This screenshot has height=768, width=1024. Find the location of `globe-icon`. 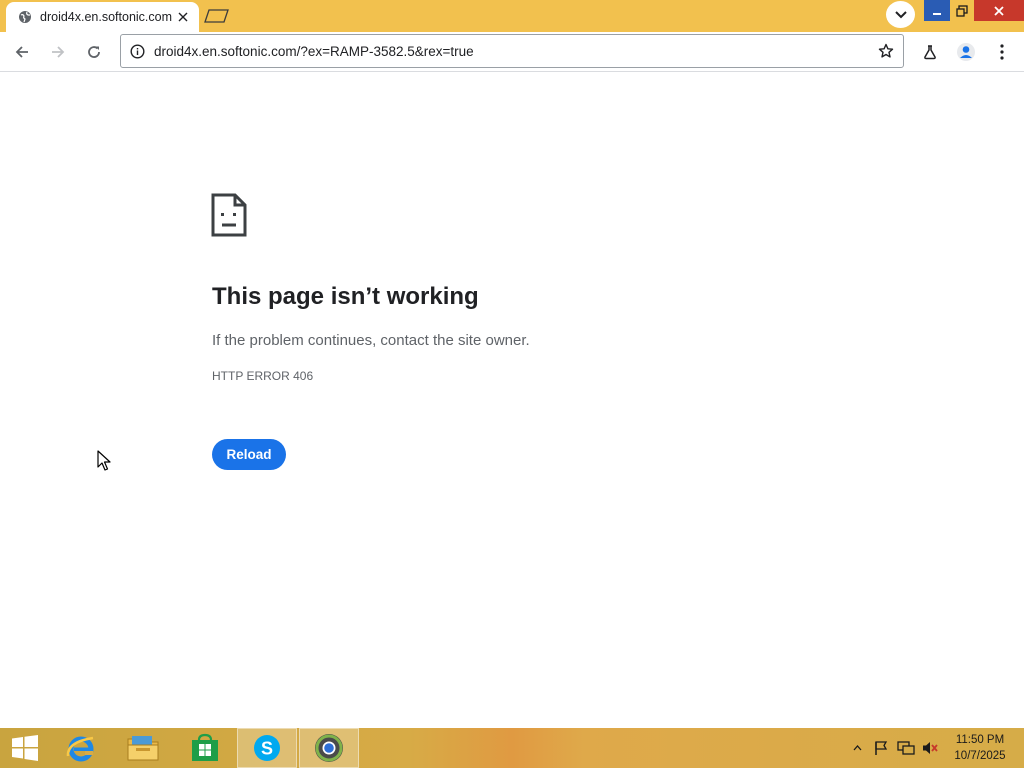

globe-icon is located at coordinates (25, 17).